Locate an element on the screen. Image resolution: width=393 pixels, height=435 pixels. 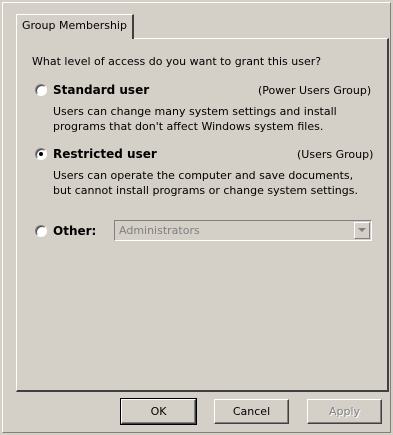
tab-group-membership: Group Membership is located at coordinates (75, 26).